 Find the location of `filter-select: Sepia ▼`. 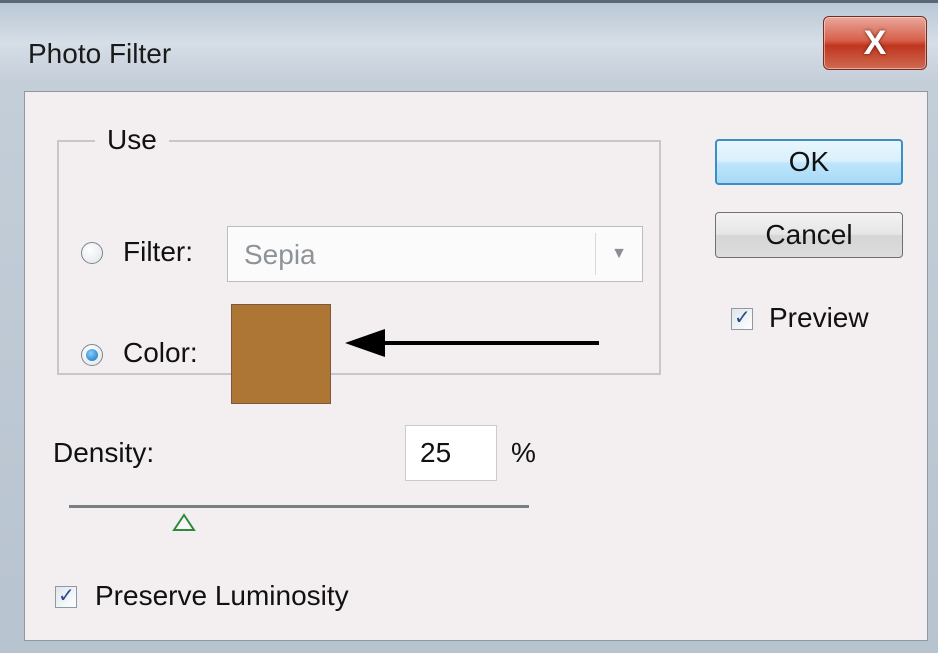

filter-select: Sepia ▼ is located at coordinates (435, 254).